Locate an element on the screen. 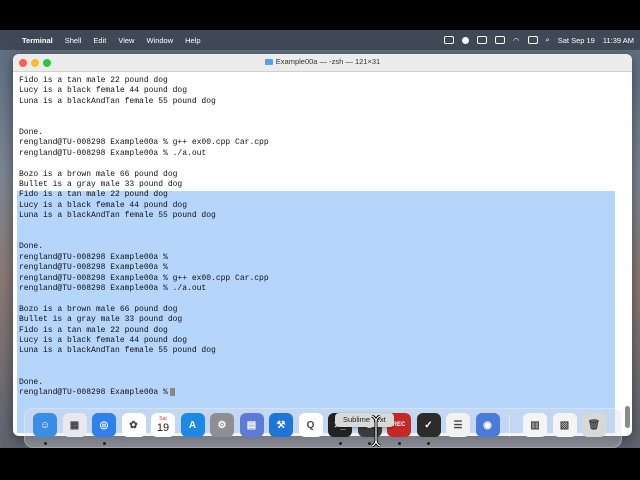 This screenshot has width=640, height=480. document-thumbnail-glyph: ▥ is located at coordinates (535, 425).